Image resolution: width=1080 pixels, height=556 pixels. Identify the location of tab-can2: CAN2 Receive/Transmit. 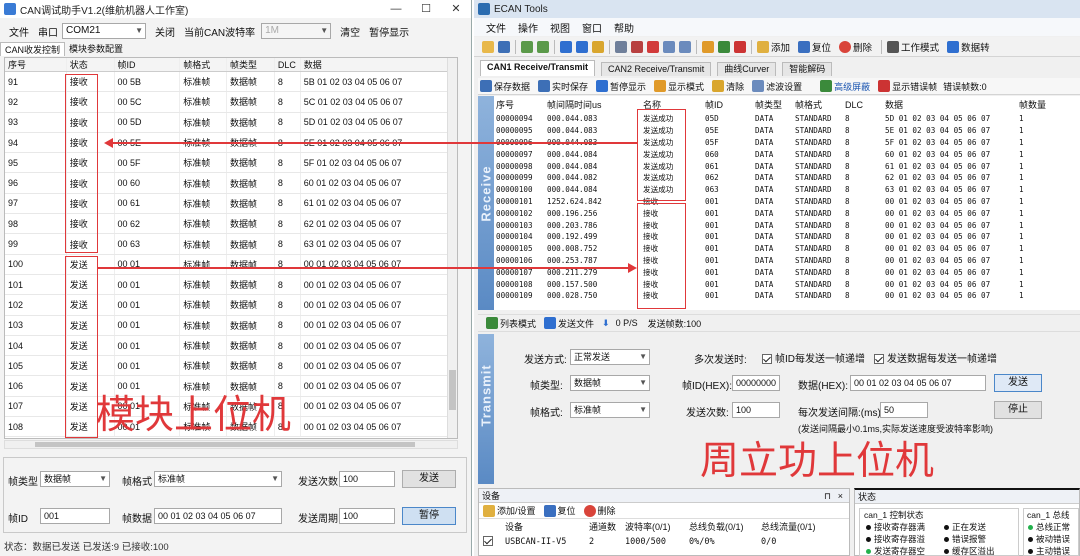
(656, 69).